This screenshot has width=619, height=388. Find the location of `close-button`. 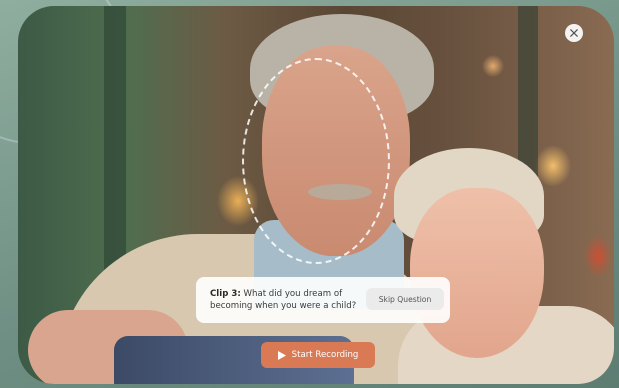

close-button is located at coordinates (574, 33).